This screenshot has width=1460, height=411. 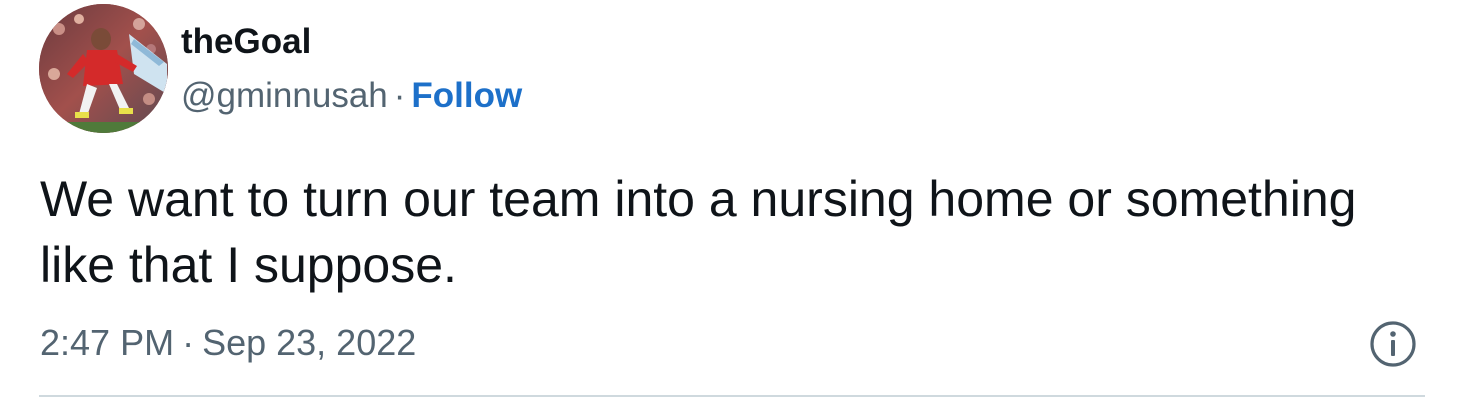 I want to click on profile-photo-icon, so click(x=103, y=68).